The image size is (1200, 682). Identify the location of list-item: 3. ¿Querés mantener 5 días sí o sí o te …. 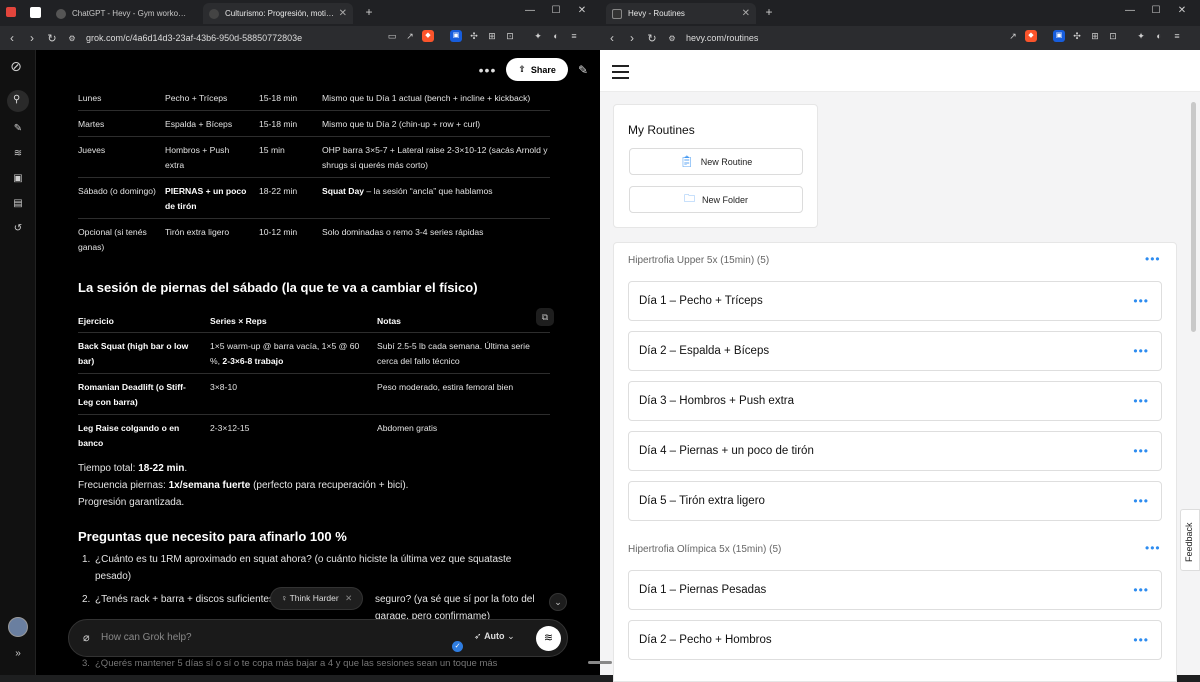
(290, 663).